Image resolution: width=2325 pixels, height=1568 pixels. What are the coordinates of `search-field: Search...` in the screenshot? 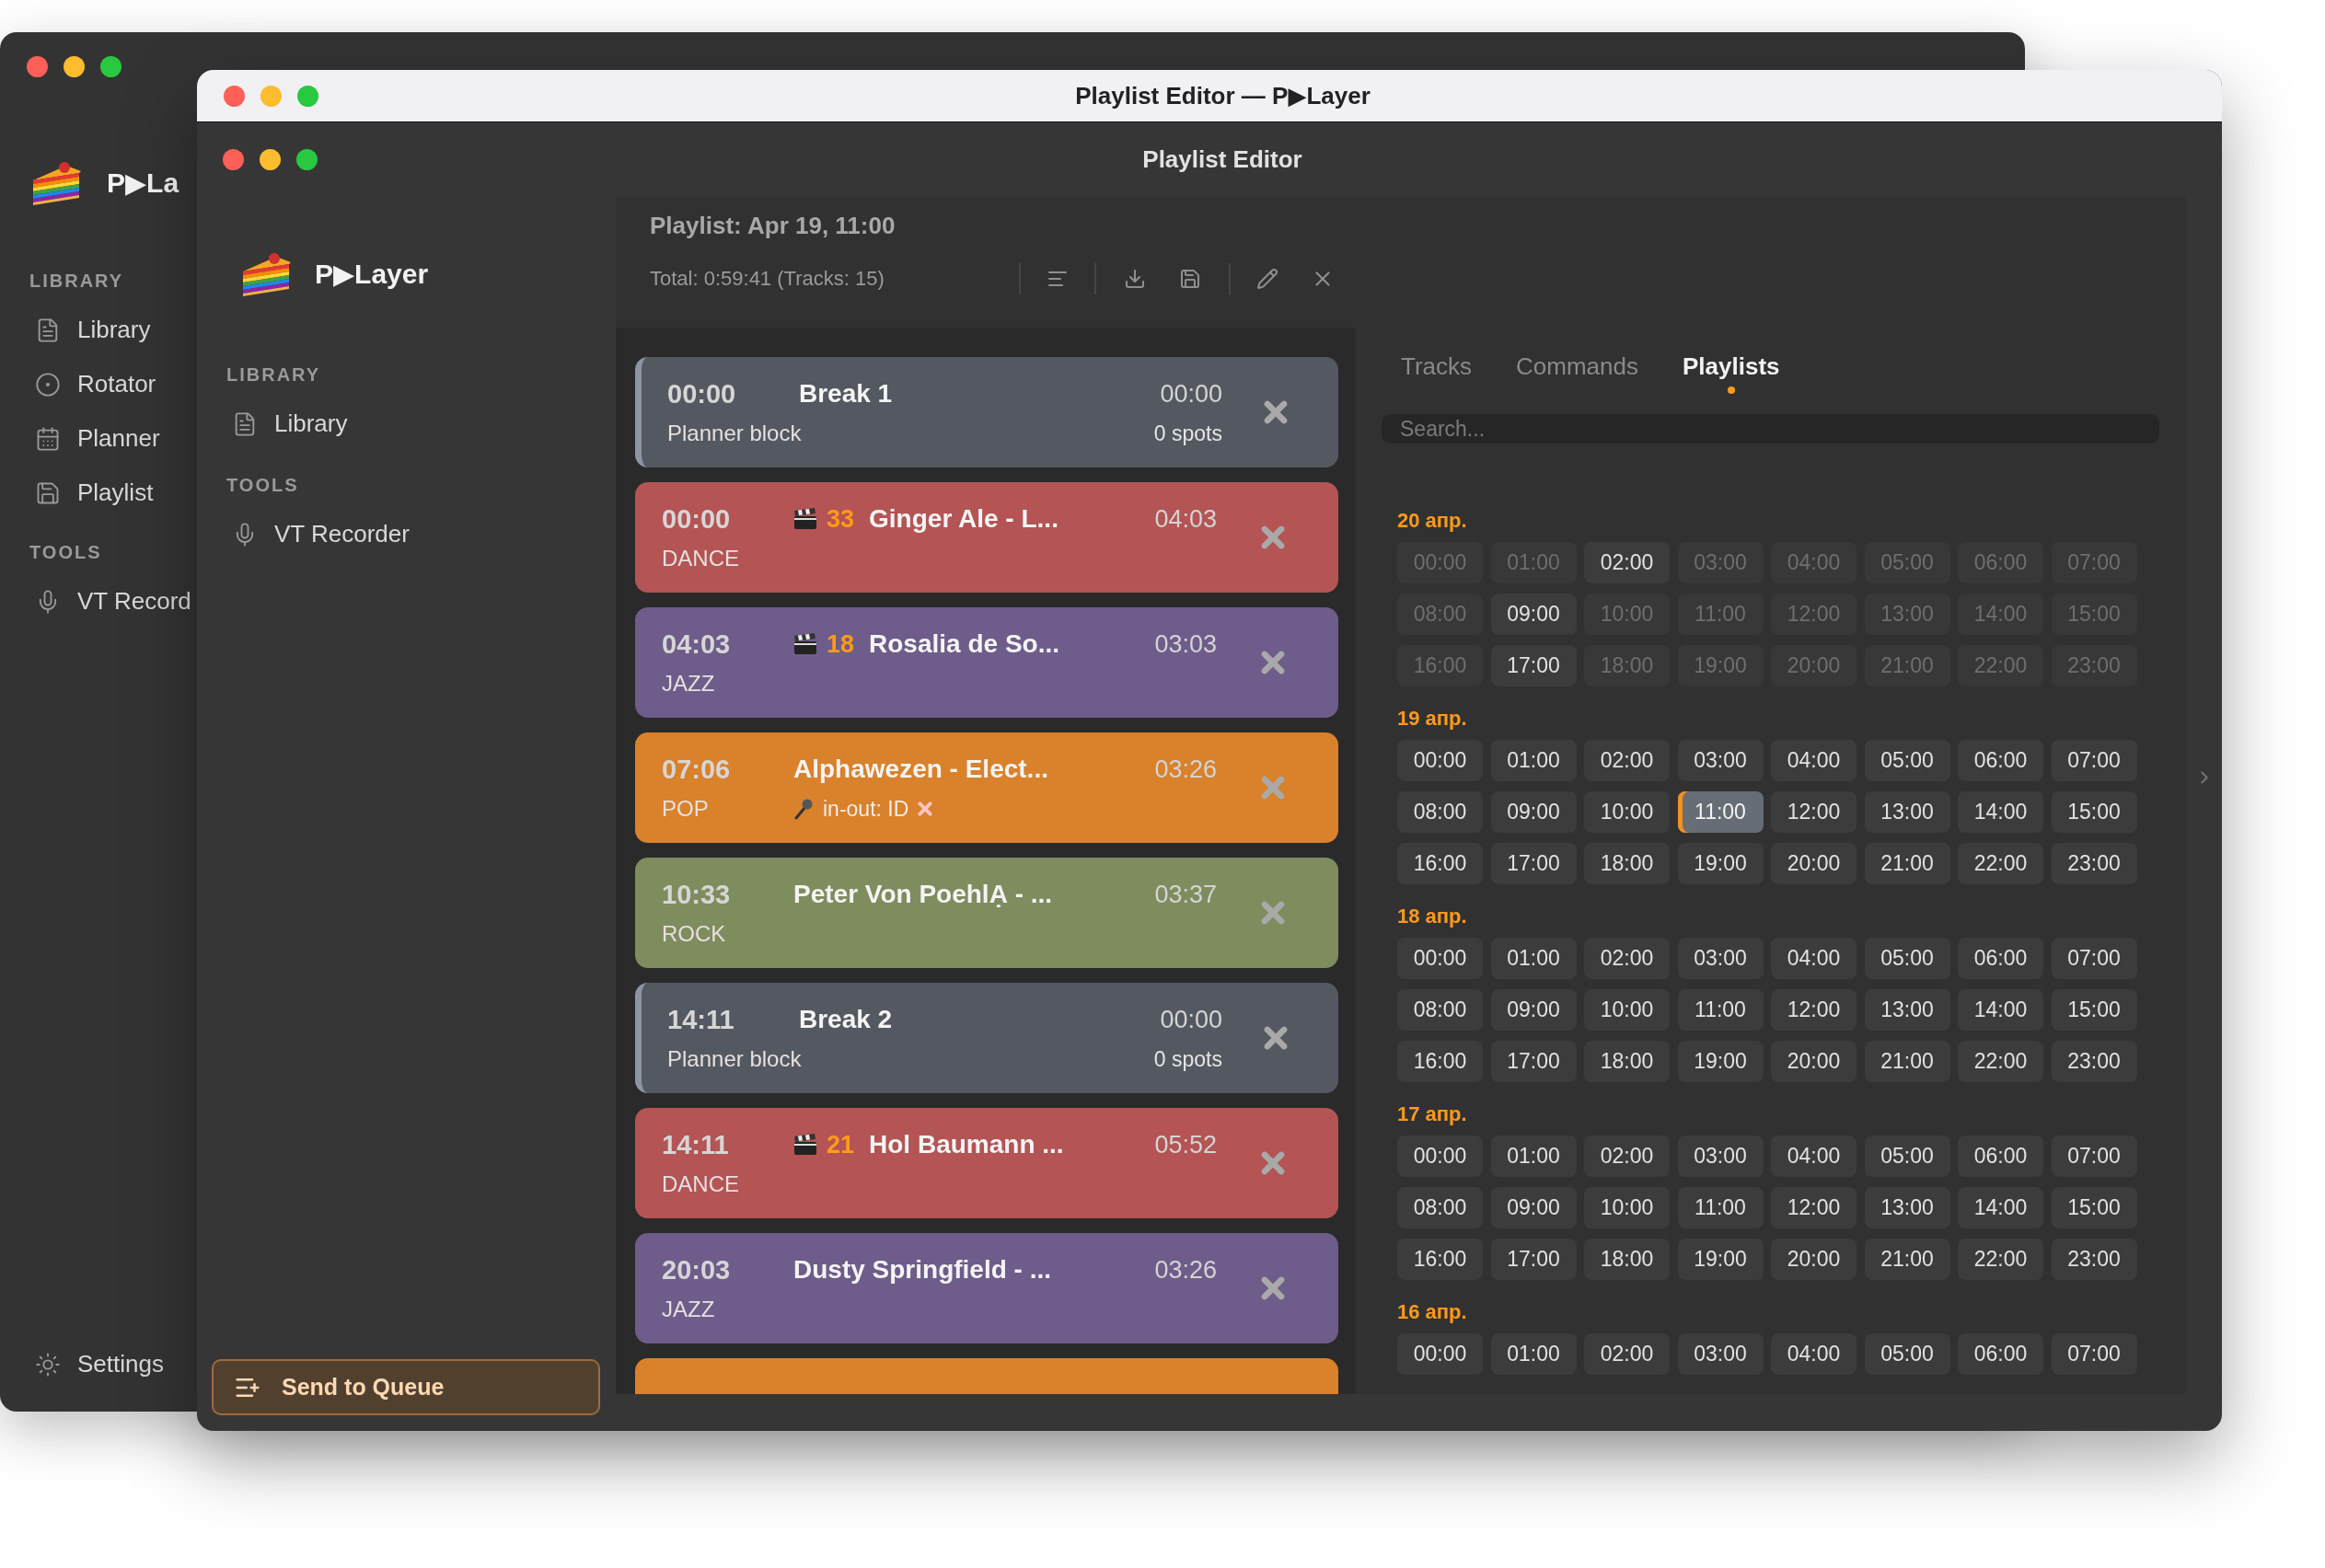 It's located at (1770, 429).